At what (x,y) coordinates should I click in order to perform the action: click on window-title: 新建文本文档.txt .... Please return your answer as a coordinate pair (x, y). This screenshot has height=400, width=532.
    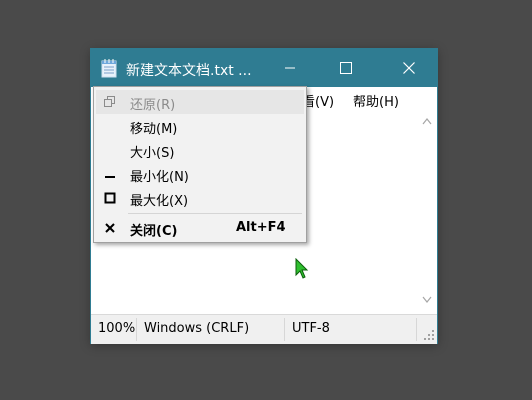
    Looking at the image, I should click on (189, 71).